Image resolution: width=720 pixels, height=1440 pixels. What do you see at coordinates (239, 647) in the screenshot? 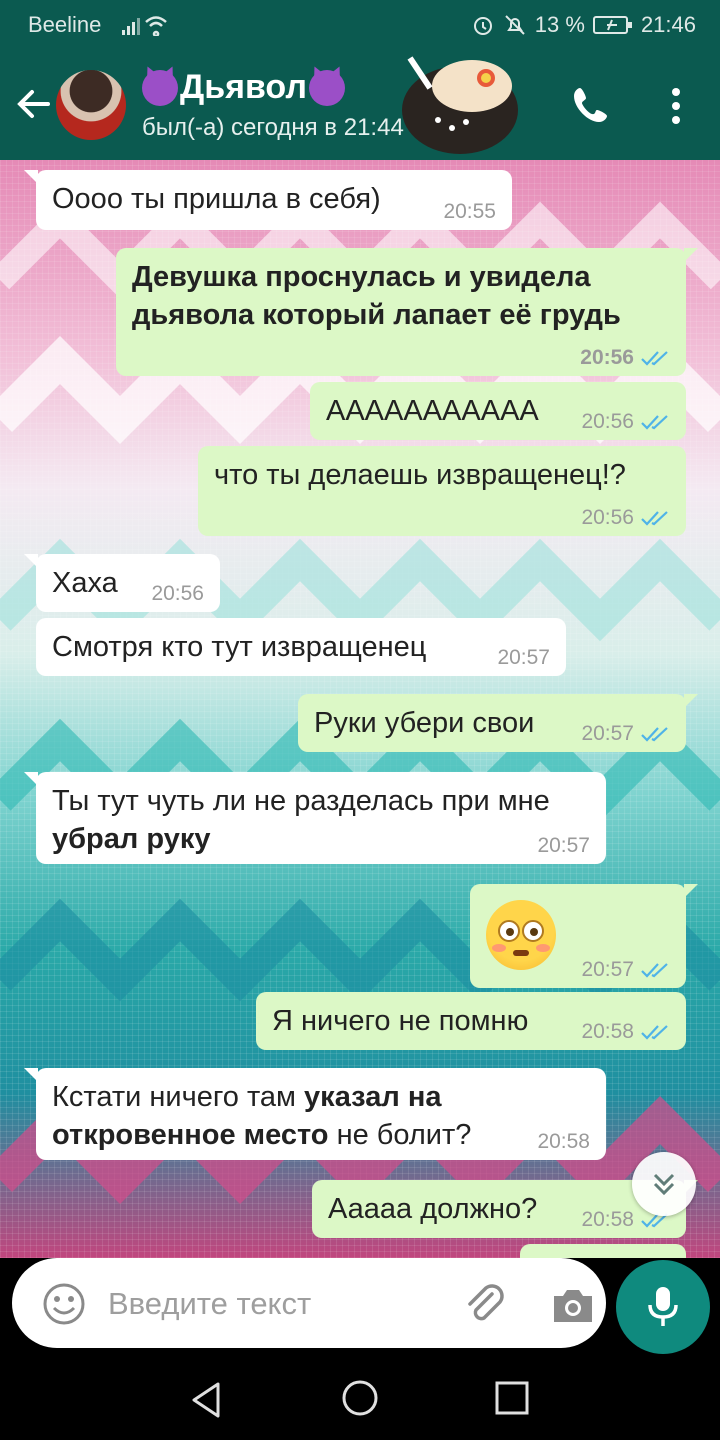
I see `message-text: Смотря кто тут извращенец` at bounding box center [239, 647].